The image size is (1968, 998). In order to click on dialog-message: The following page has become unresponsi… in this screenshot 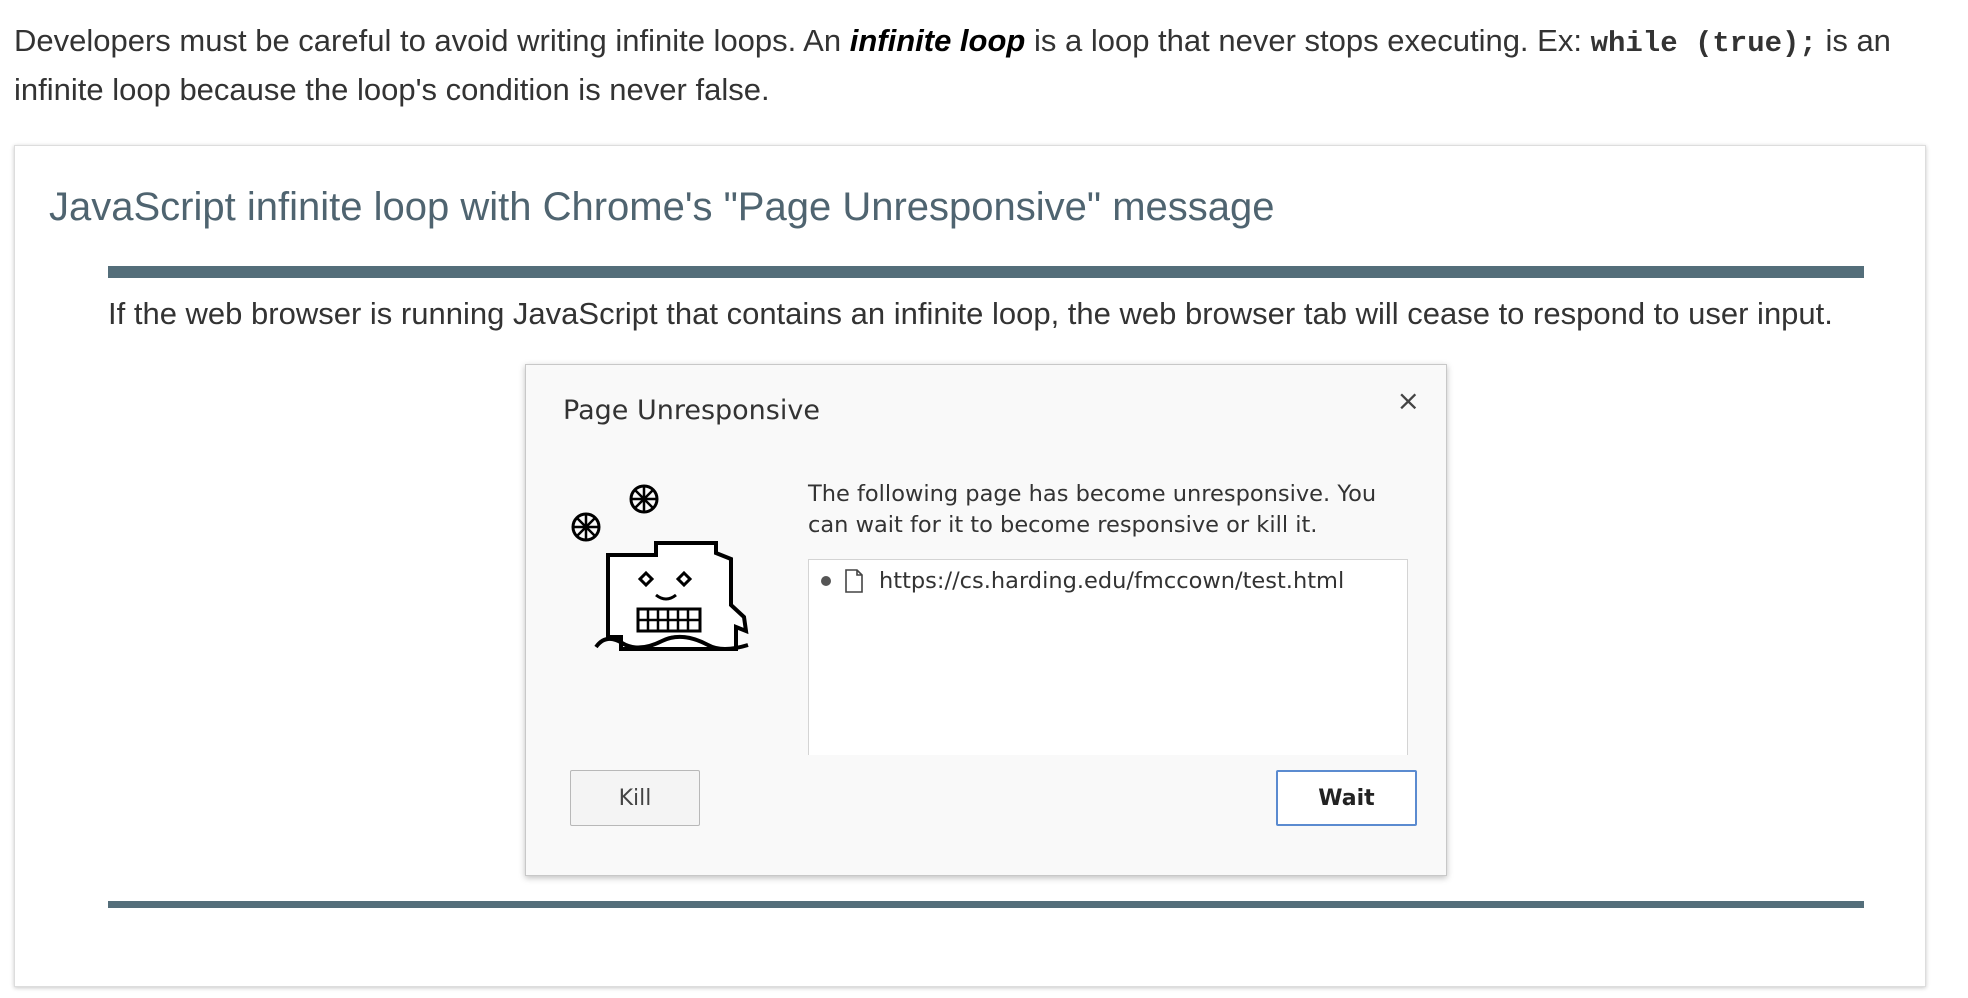, I will do `click(1092, 509)`.